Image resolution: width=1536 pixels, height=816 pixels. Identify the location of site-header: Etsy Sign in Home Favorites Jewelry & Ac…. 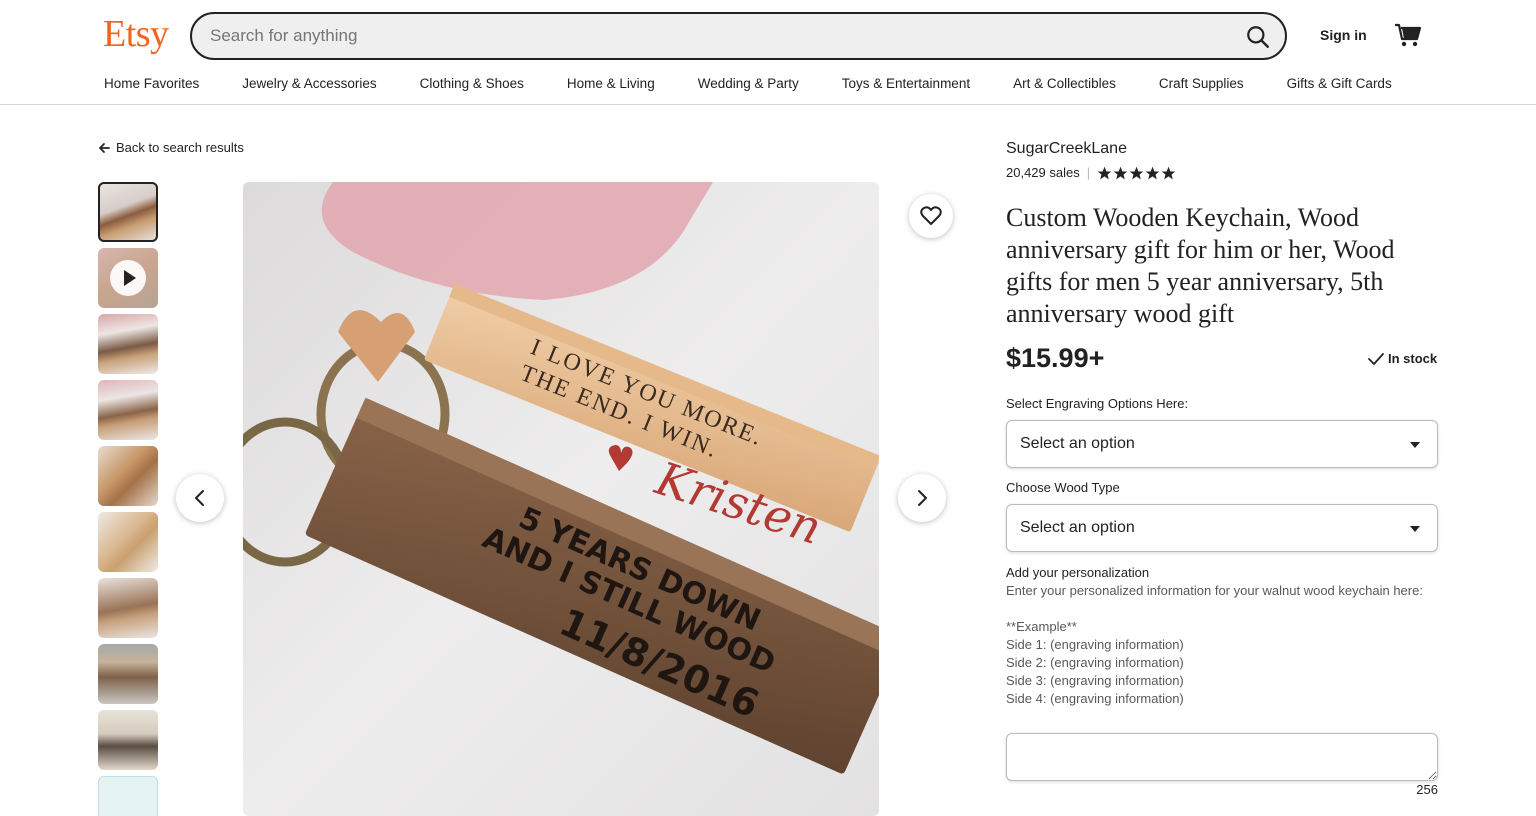
(768, 52).